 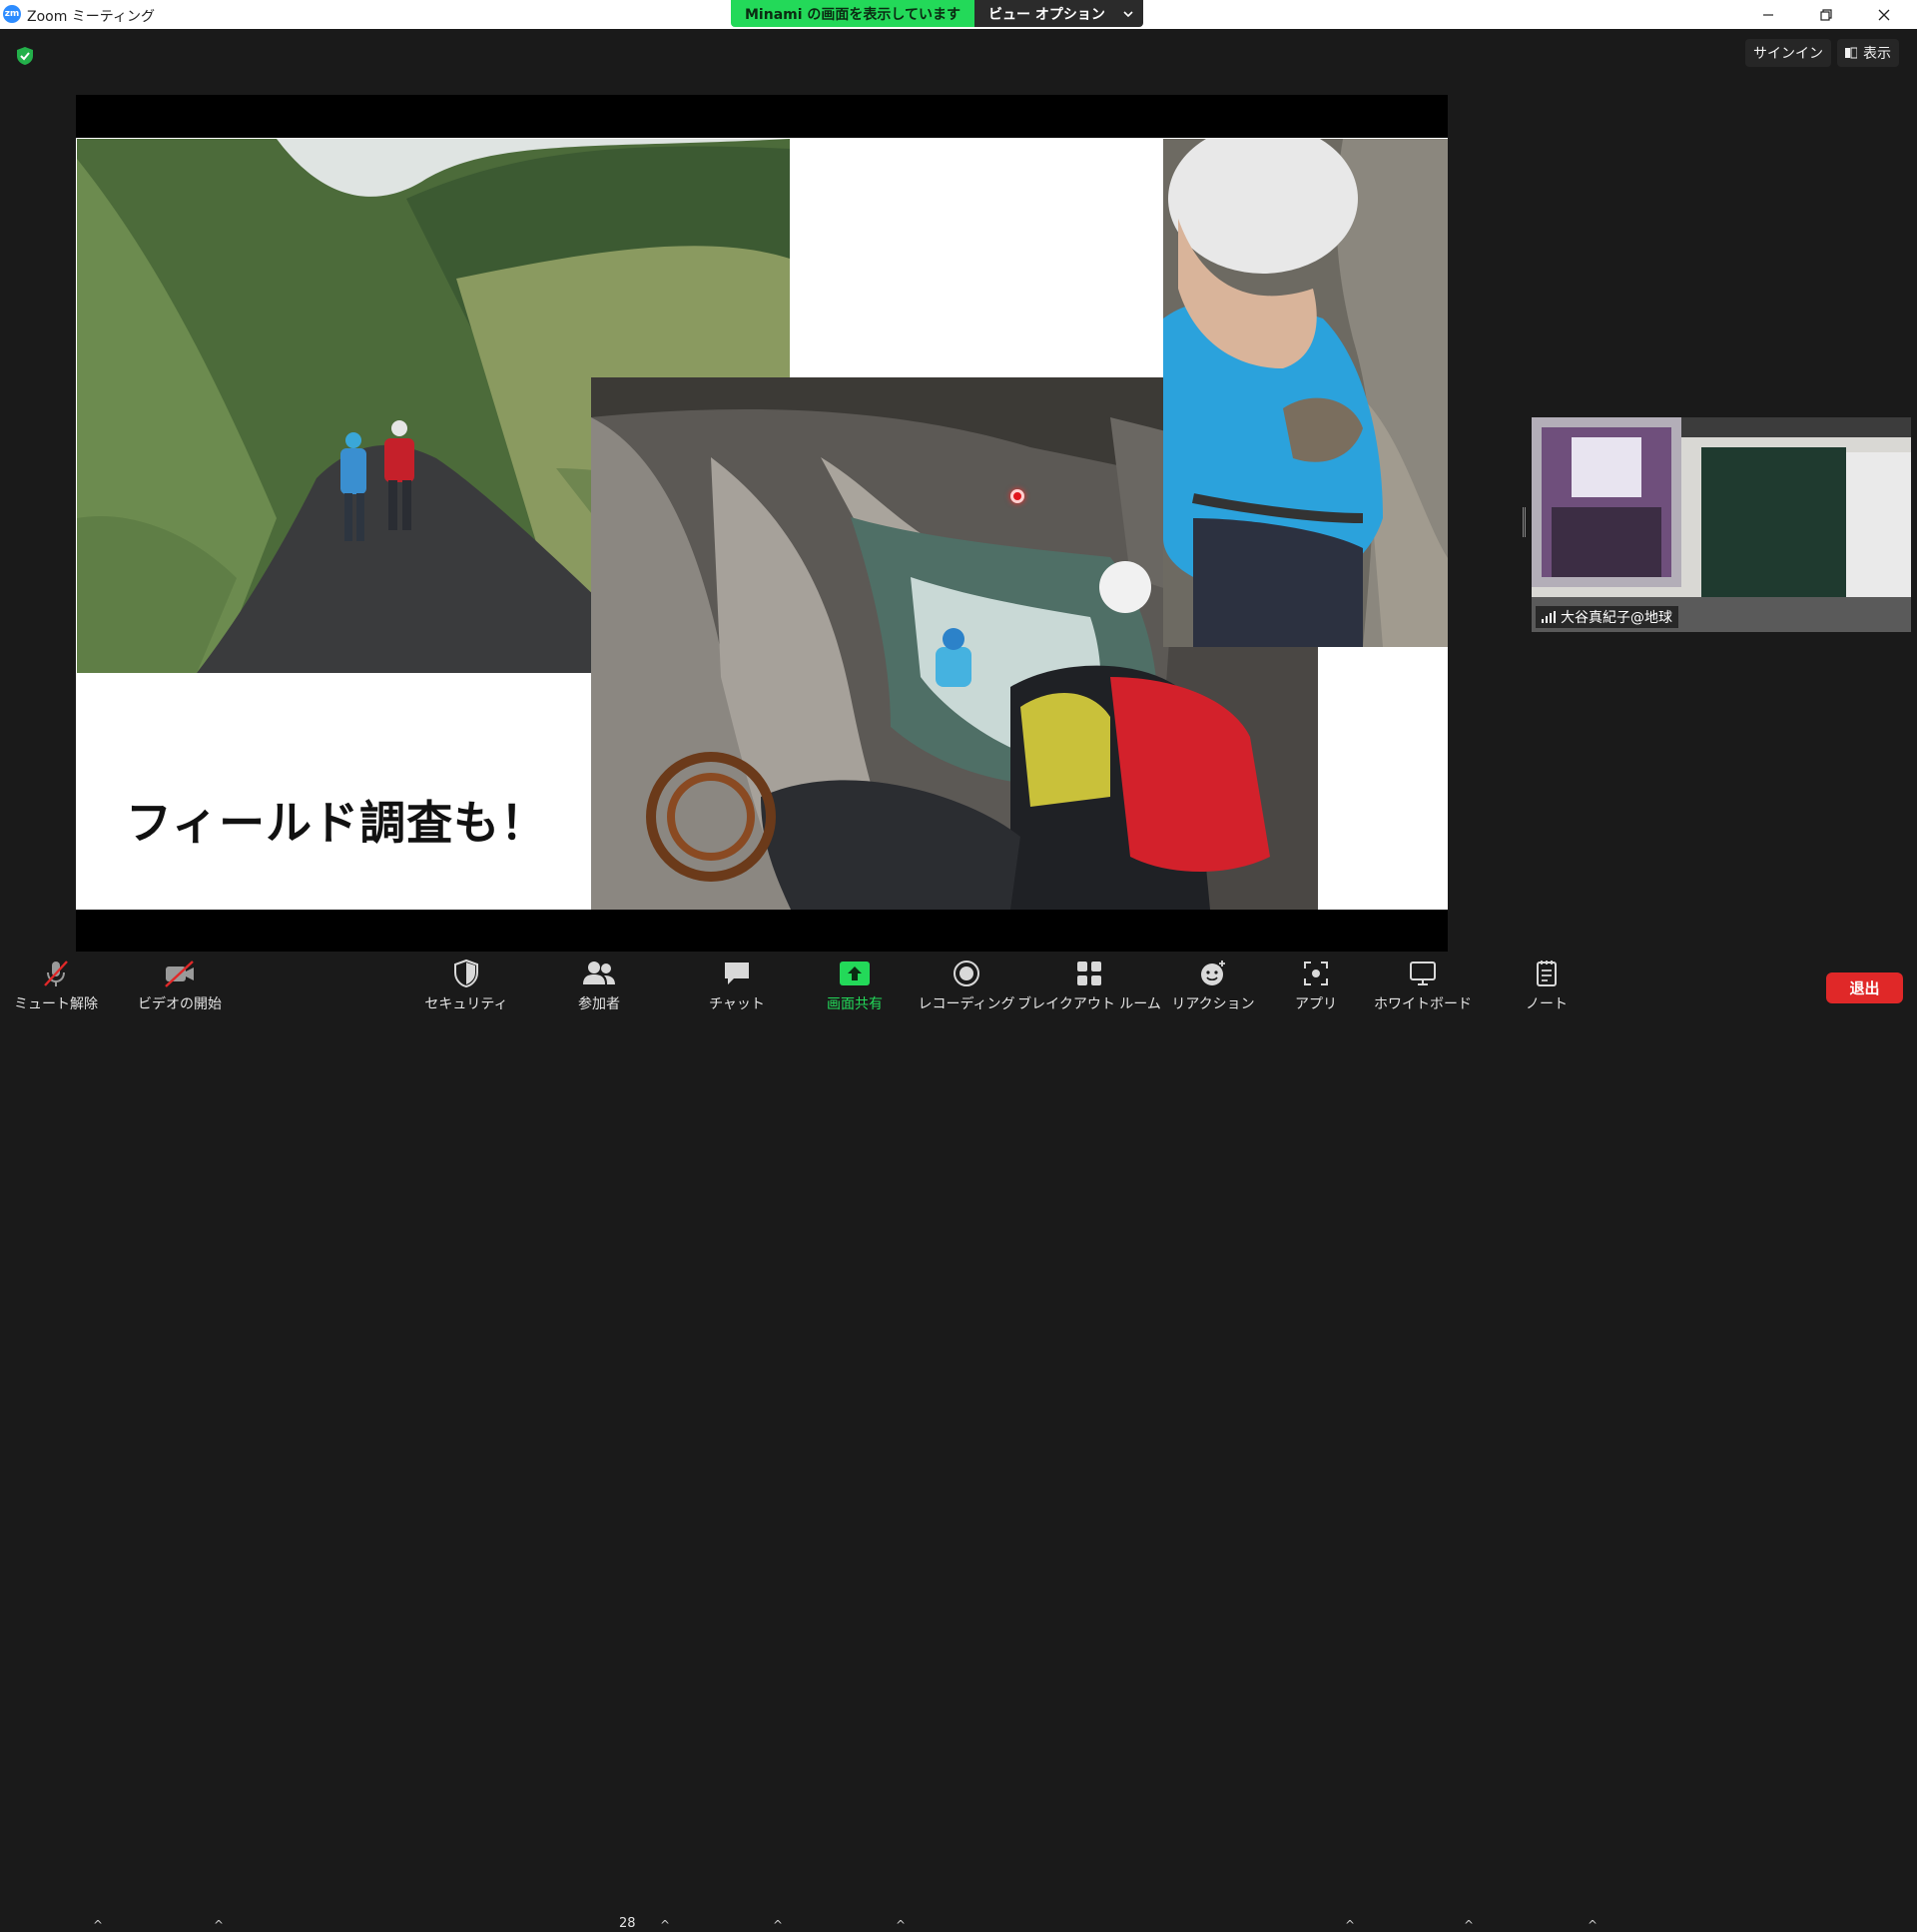 I want to click on notes-icon, so click(x=1547, y=973).